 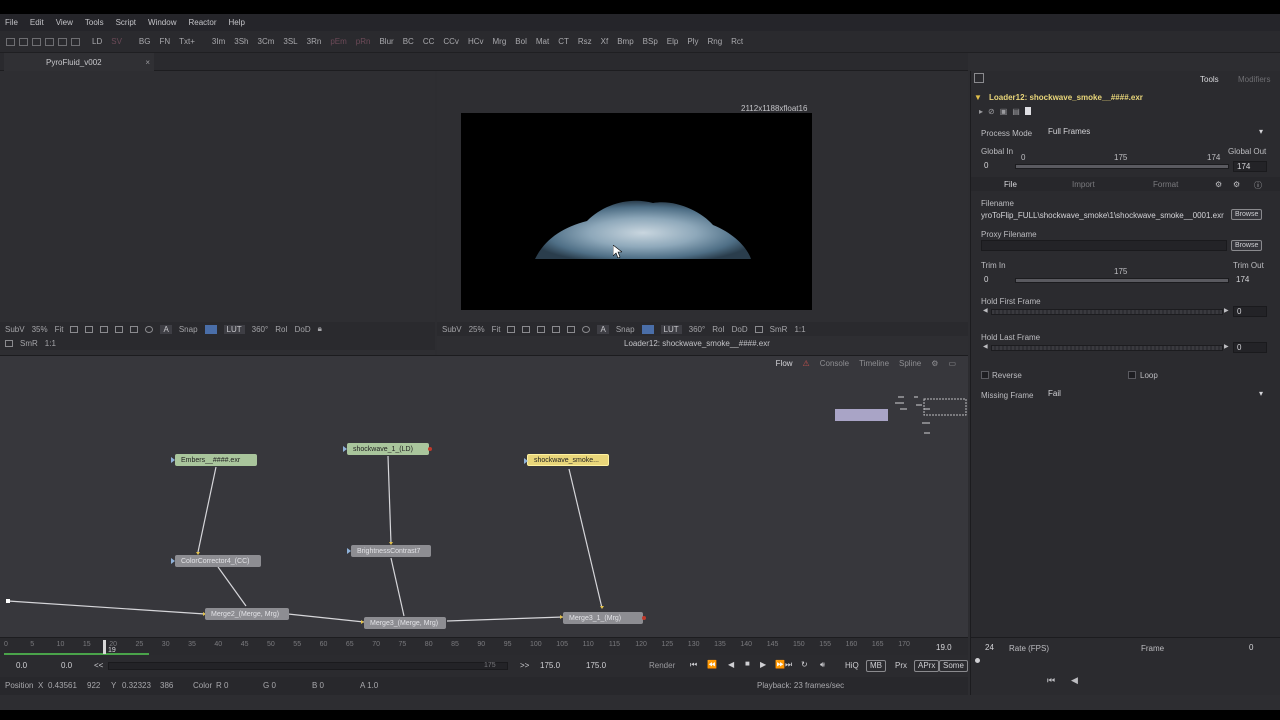 What do you see at coordinates (1122, 166) in the screenshot?
I see `global-range-slider` at bounding box center [1122, 166].